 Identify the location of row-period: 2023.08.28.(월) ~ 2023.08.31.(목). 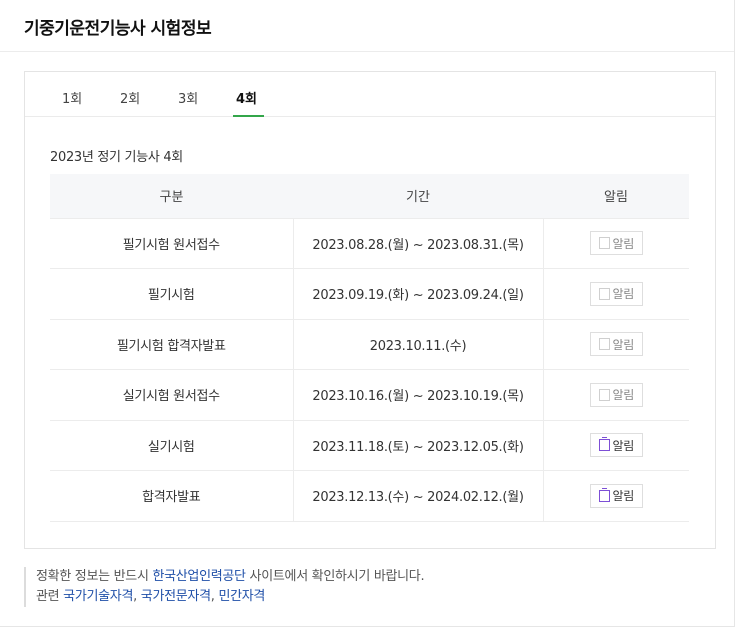
(418, 243).